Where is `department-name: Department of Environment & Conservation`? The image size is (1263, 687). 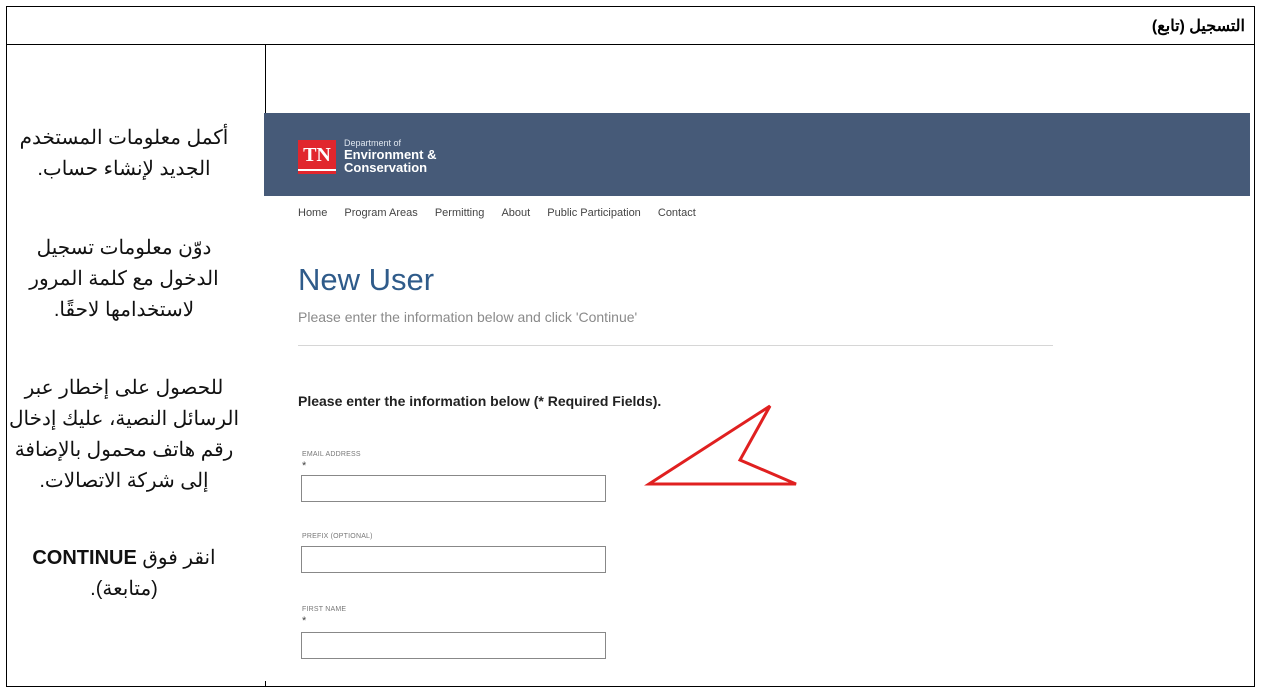 department-name: Department of Environment & Conservation is located at coordinates (390, 156).